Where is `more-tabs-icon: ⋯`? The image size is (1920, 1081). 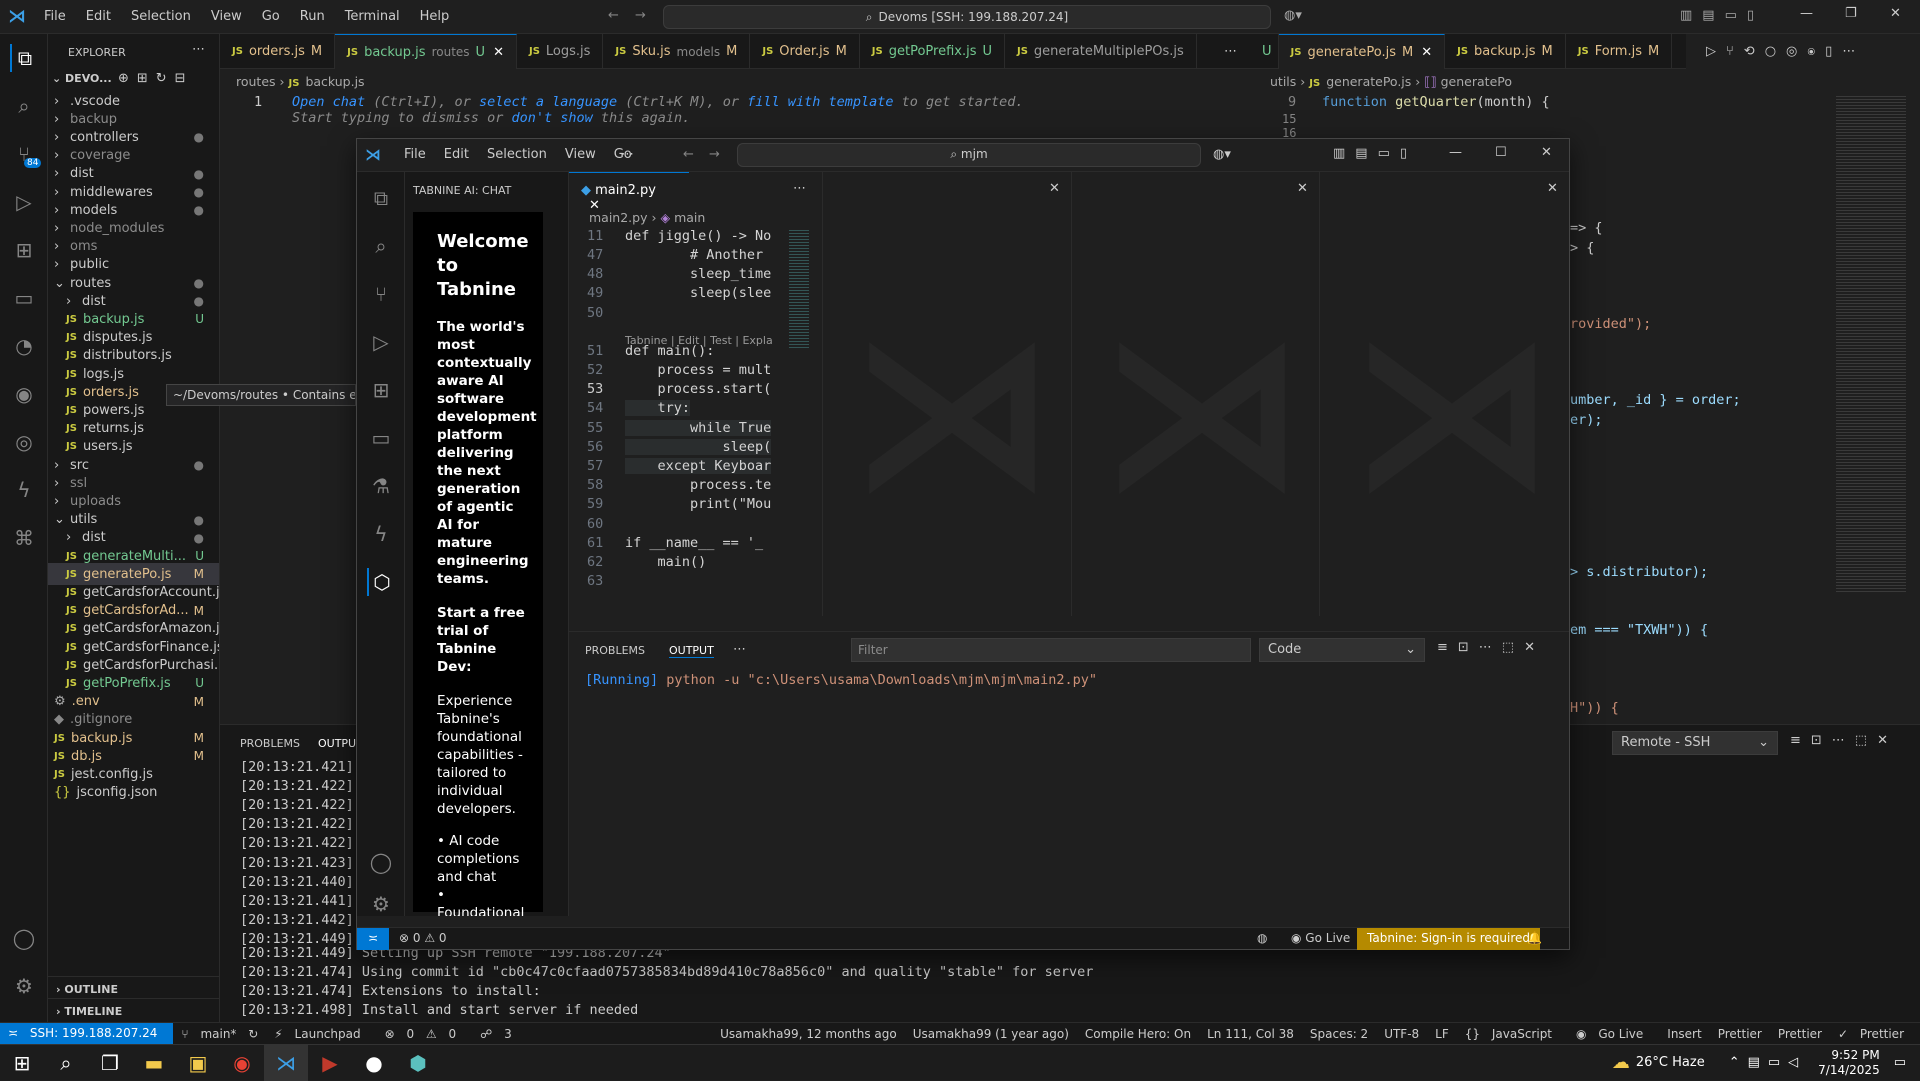 more-tabs-icon: ⋯ is located at coordinates (1230, 51).